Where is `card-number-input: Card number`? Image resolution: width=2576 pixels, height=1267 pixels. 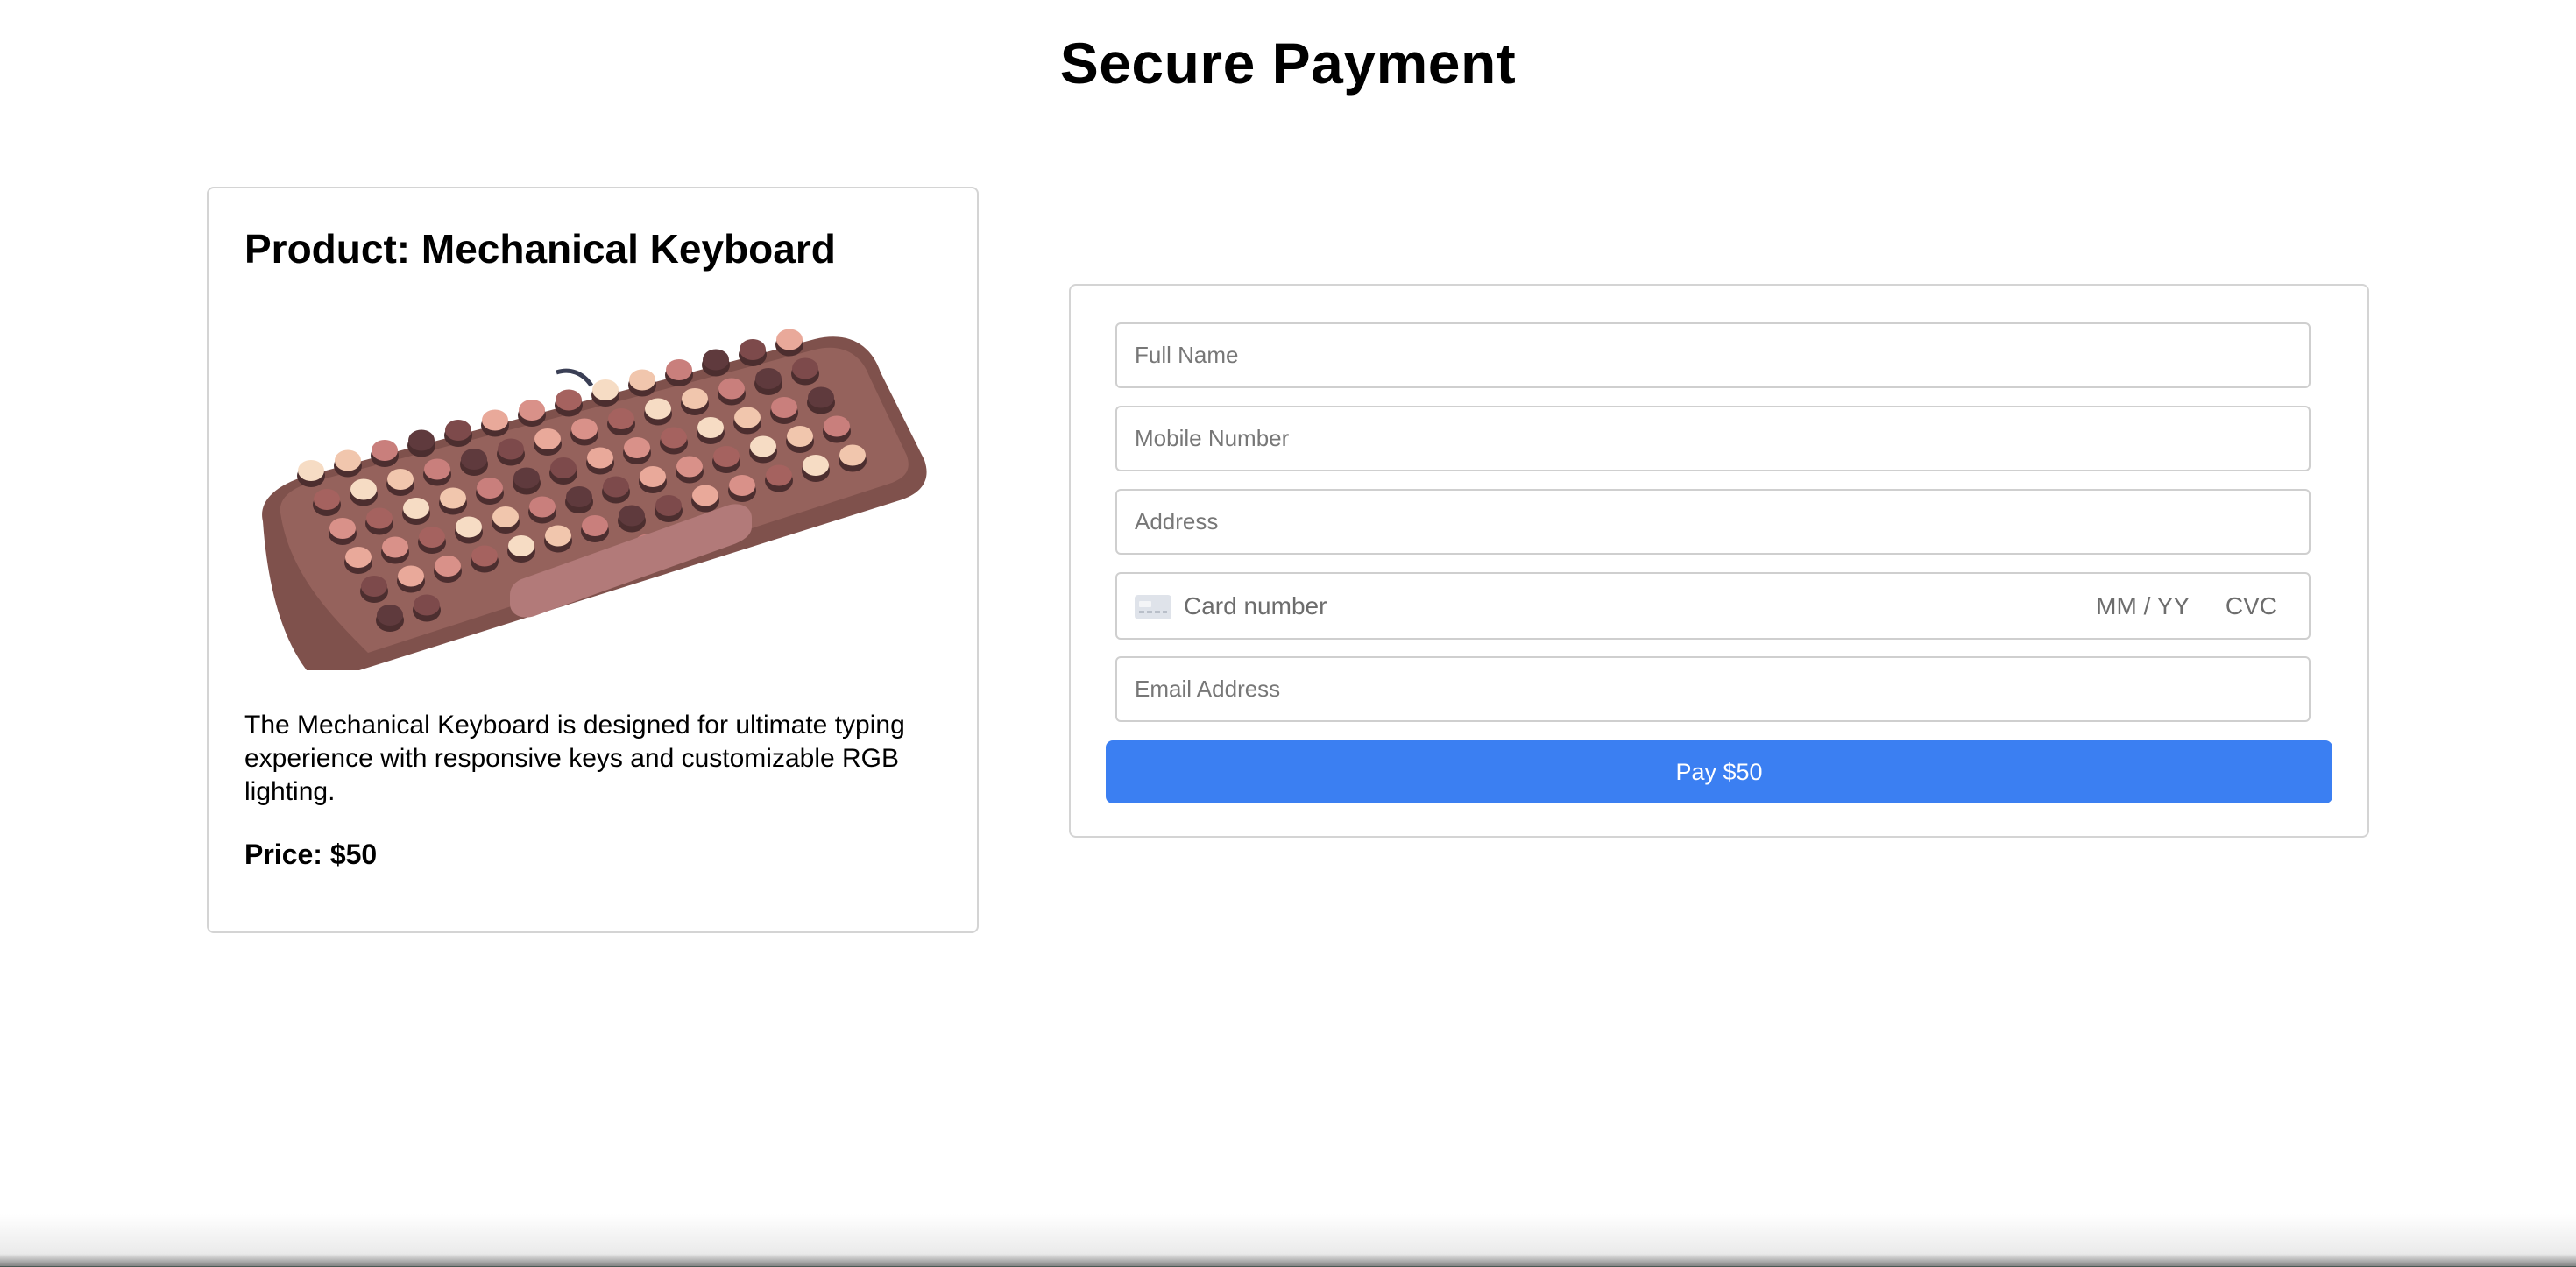 card-number-input: Card number is located at coordinates (1255, 606).